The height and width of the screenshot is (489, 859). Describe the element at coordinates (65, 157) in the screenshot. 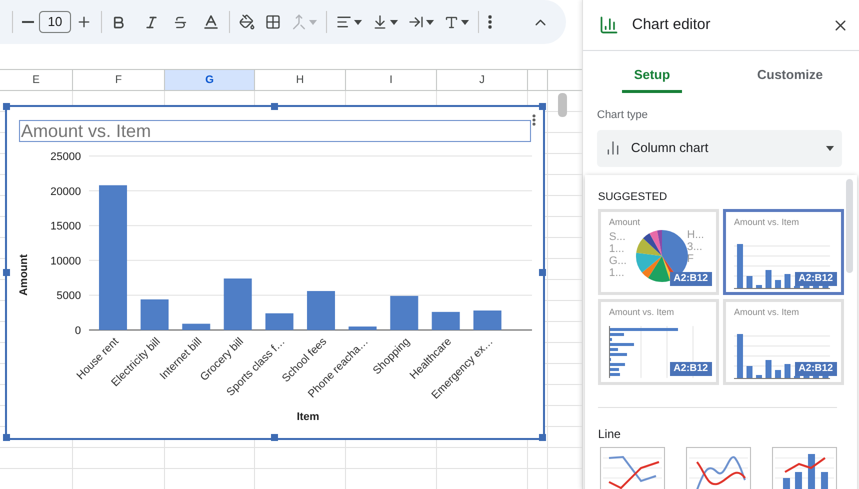

I see `axis-tick-label: 25000` at that location.